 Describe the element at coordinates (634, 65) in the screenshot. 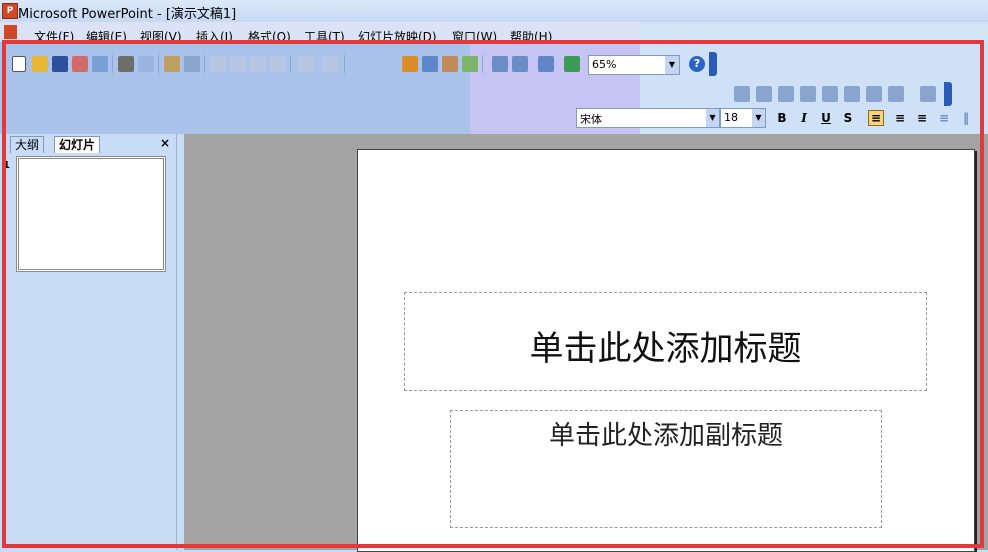

I see `zoom-select: 65% ▼` at that location.